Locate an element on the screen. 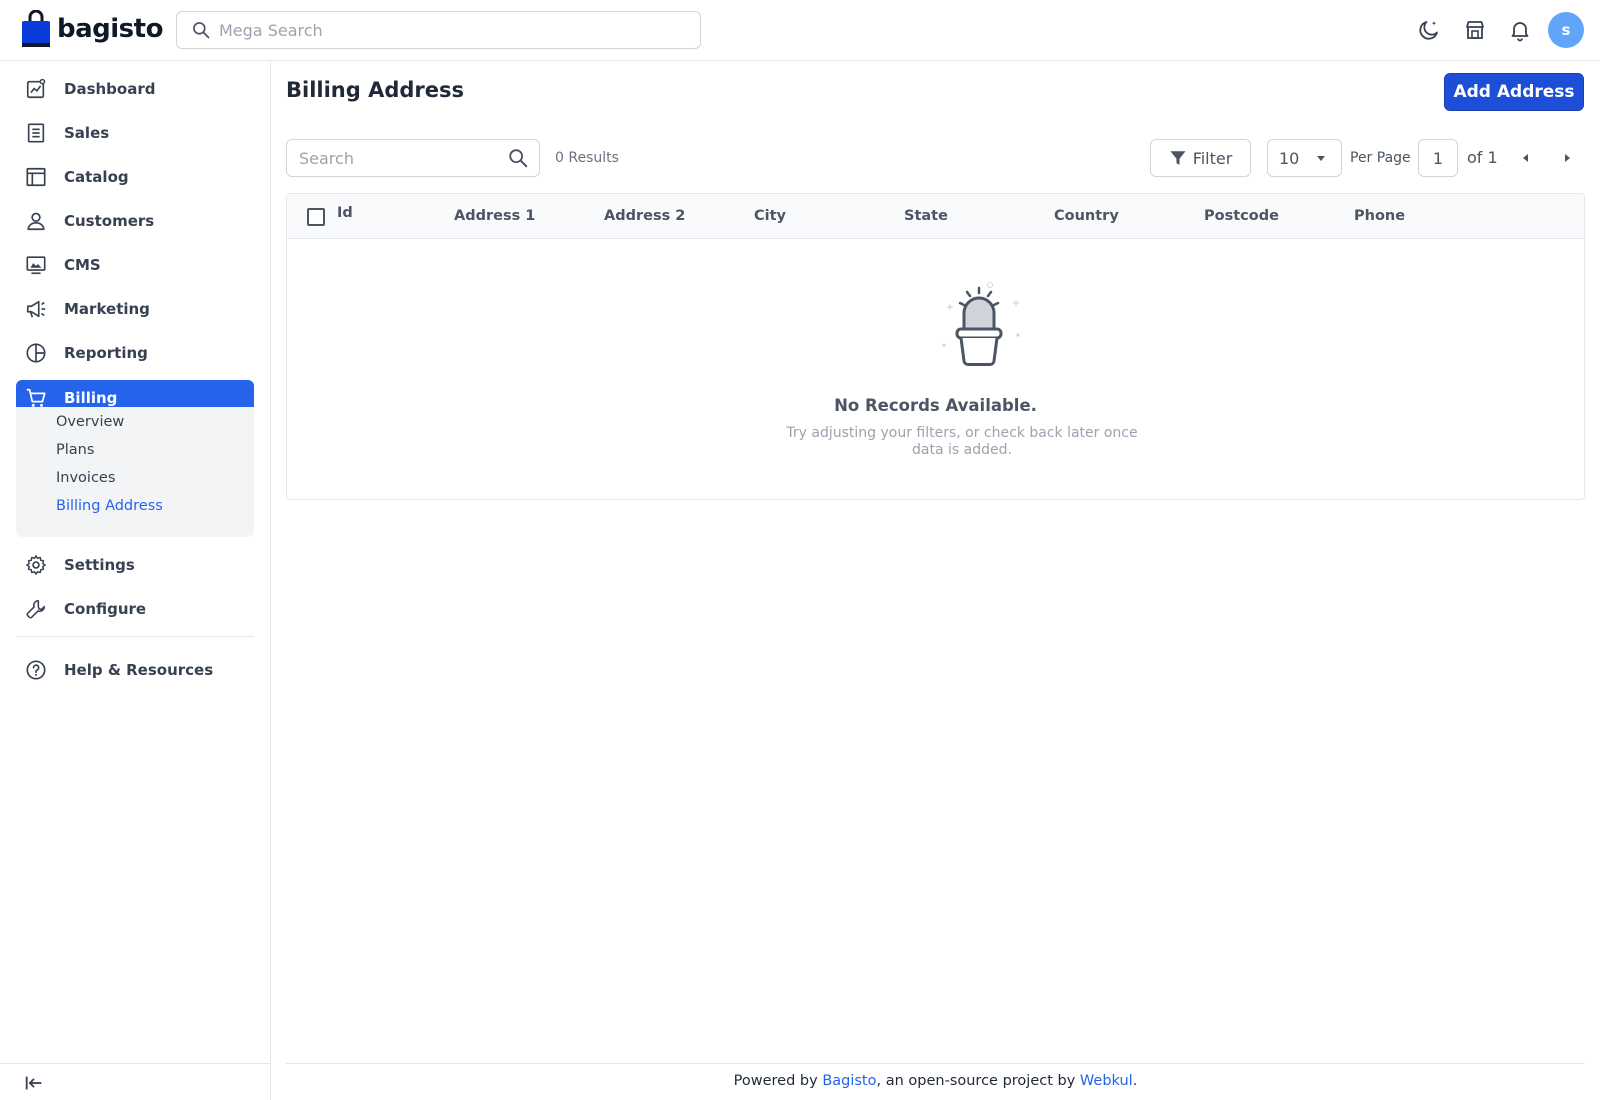 The height and width of the screenshot is (1100, 1600). filter-button: Filter is located at coordinates (1200, 158).